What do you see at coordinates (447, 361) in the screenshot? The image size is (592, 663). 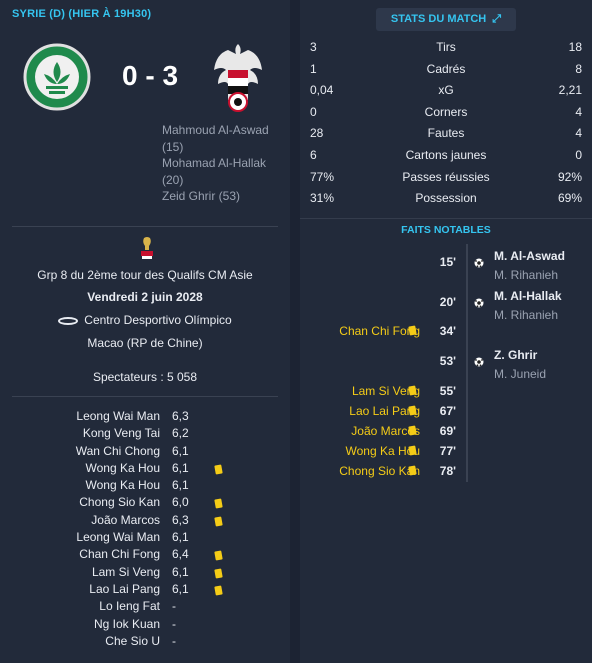 I see `event-minute: 53'` at bounding box center [447, 361].